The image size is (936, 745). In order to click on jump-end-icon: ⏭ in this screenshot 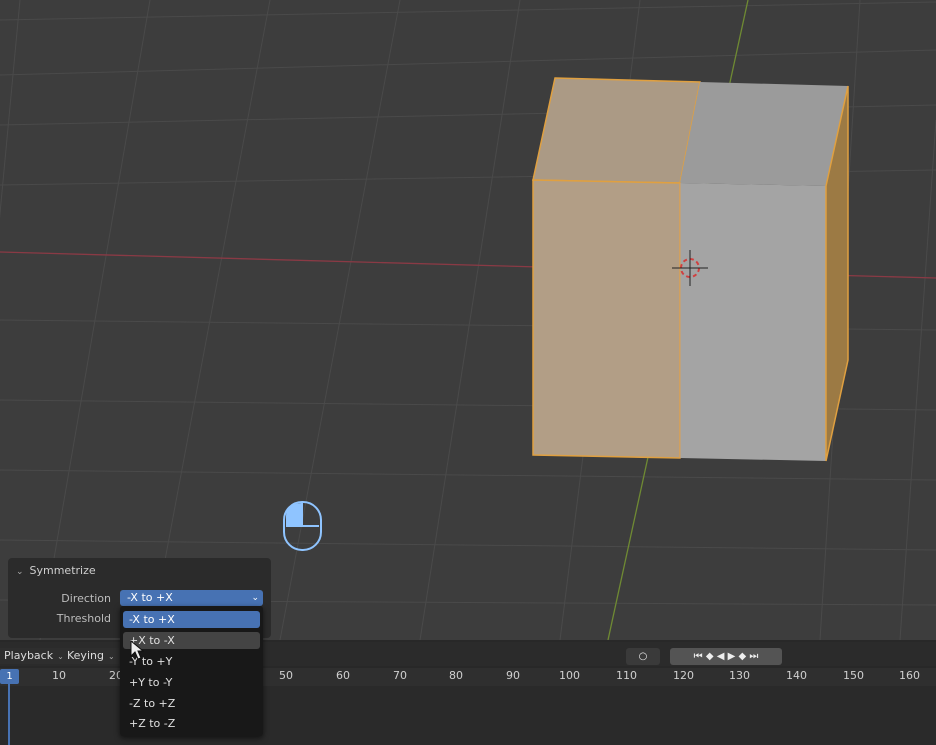, I will do `click(753, 656)`.